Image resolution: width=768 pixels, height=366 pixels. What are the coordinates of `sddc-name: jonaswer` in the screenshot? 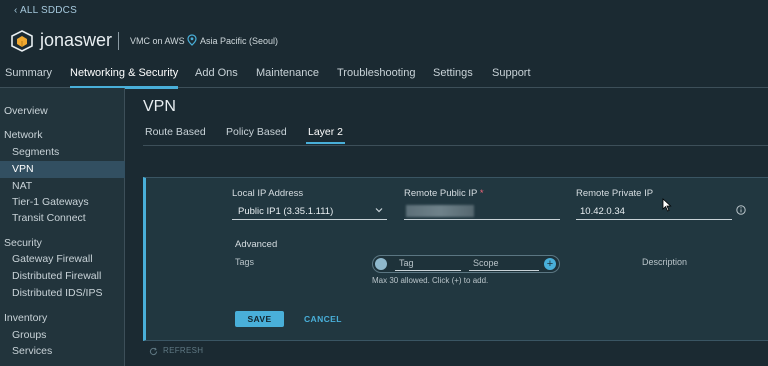 It's located at (76, 40).